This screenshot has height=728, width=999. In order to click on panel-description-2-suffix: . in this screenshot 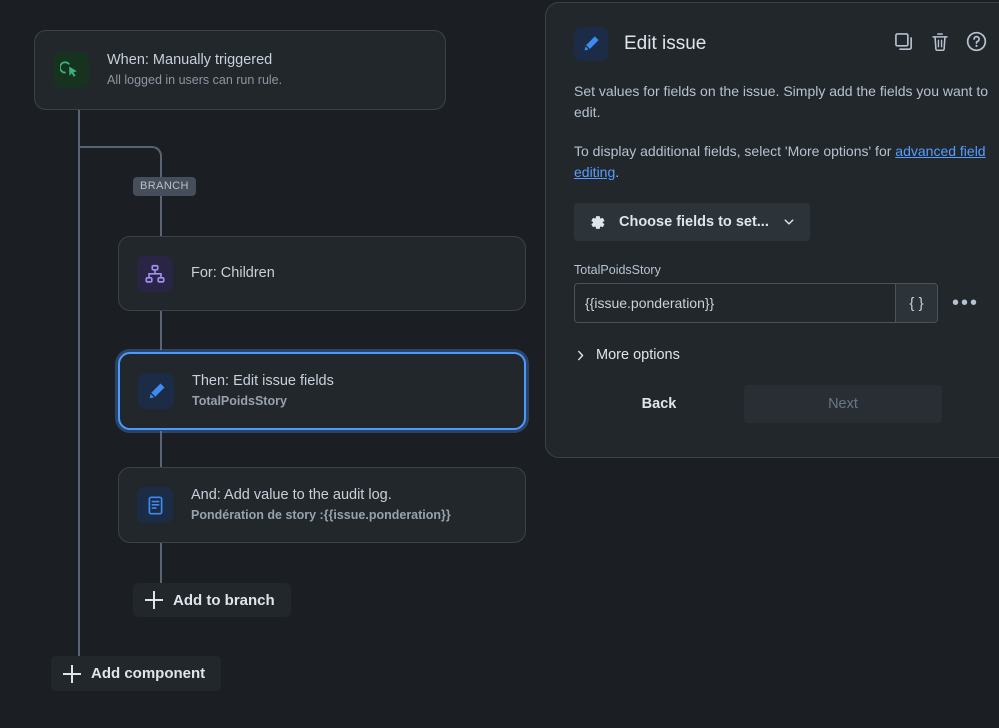, I will do `click(617, 172)`.